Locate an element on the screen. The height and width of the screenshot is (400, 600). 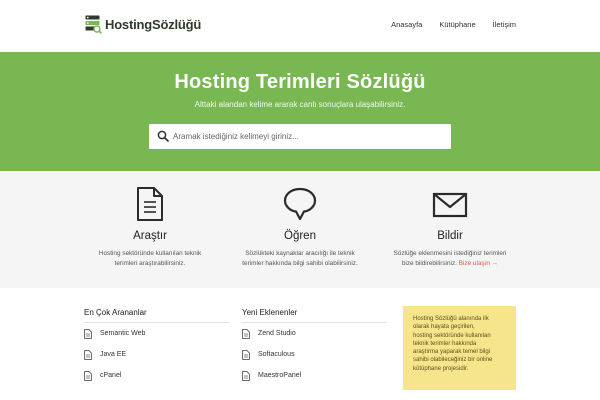
contact-us-link: Bize ulaşın → is located at coordinates (478, 263).